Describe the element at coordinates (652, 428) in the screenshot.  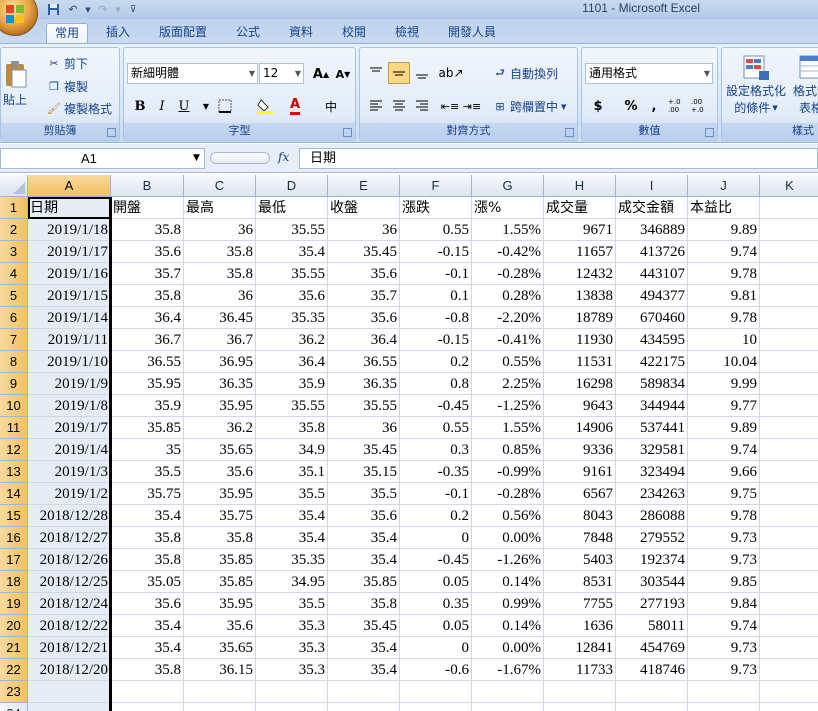
I see `table-cell: 537441` at that location.